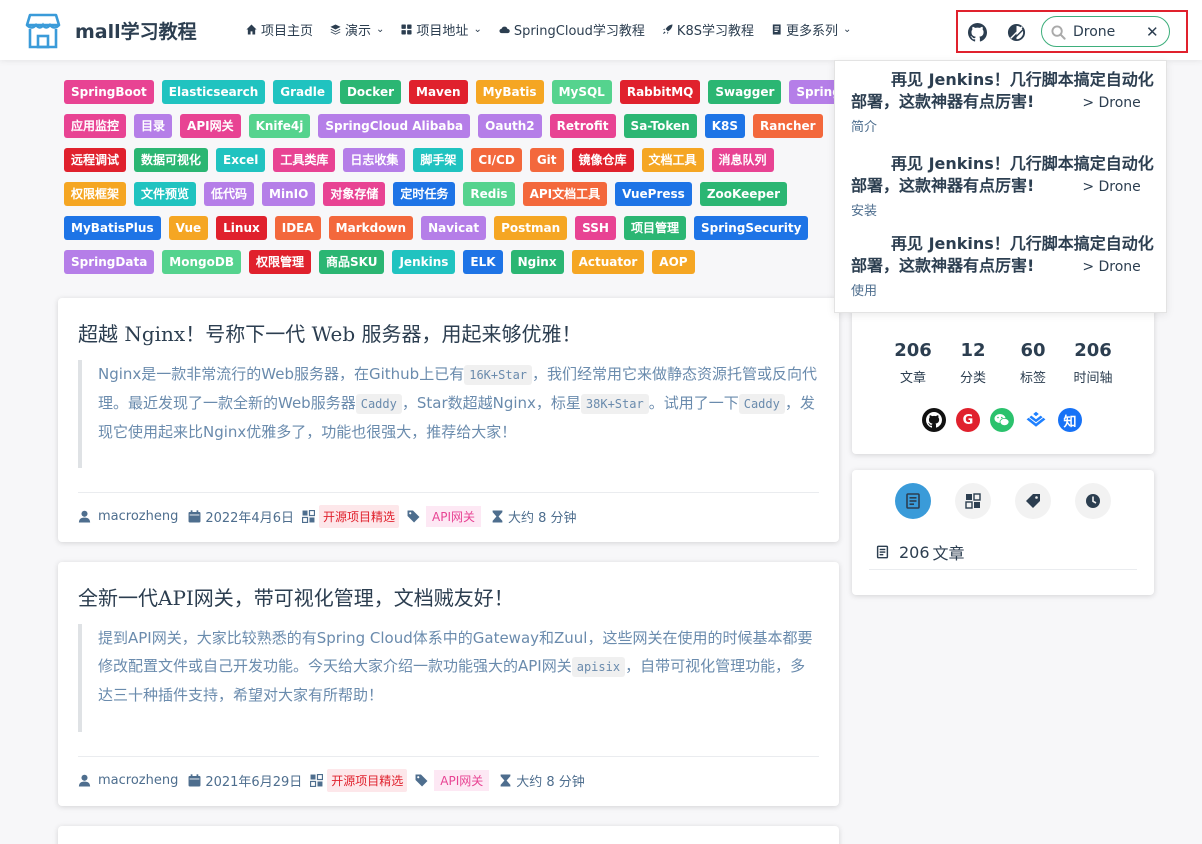  I want to click on tag-chip: MongoDB, so click(201, 262).